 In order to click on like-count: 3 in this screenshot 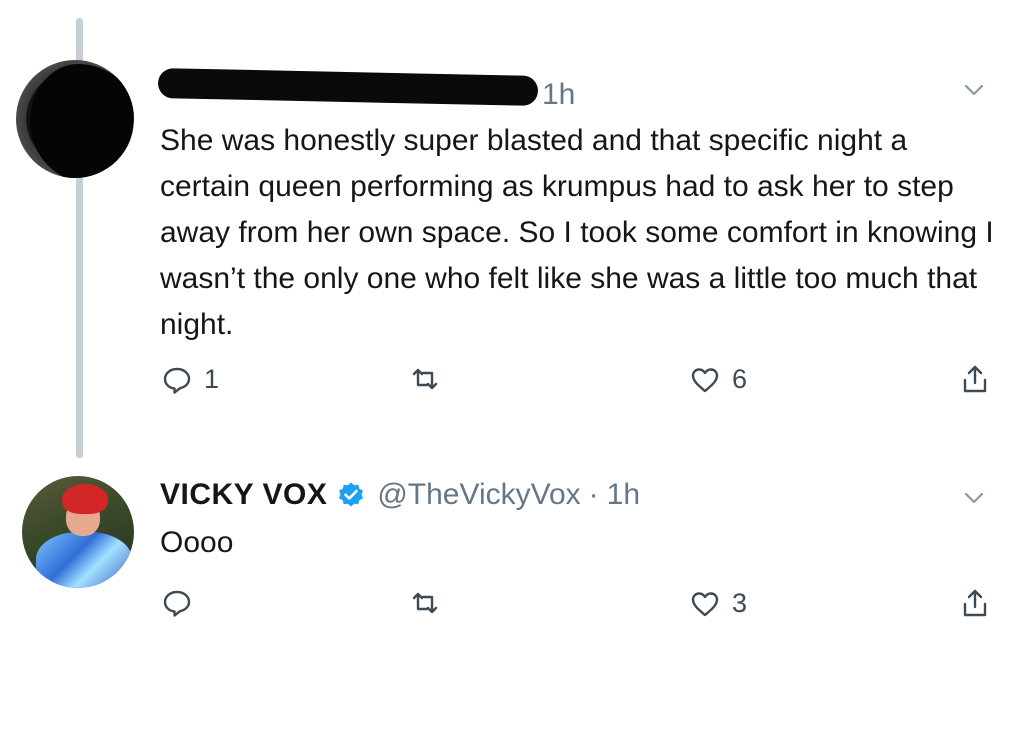, I will do `click(740, 603)`.